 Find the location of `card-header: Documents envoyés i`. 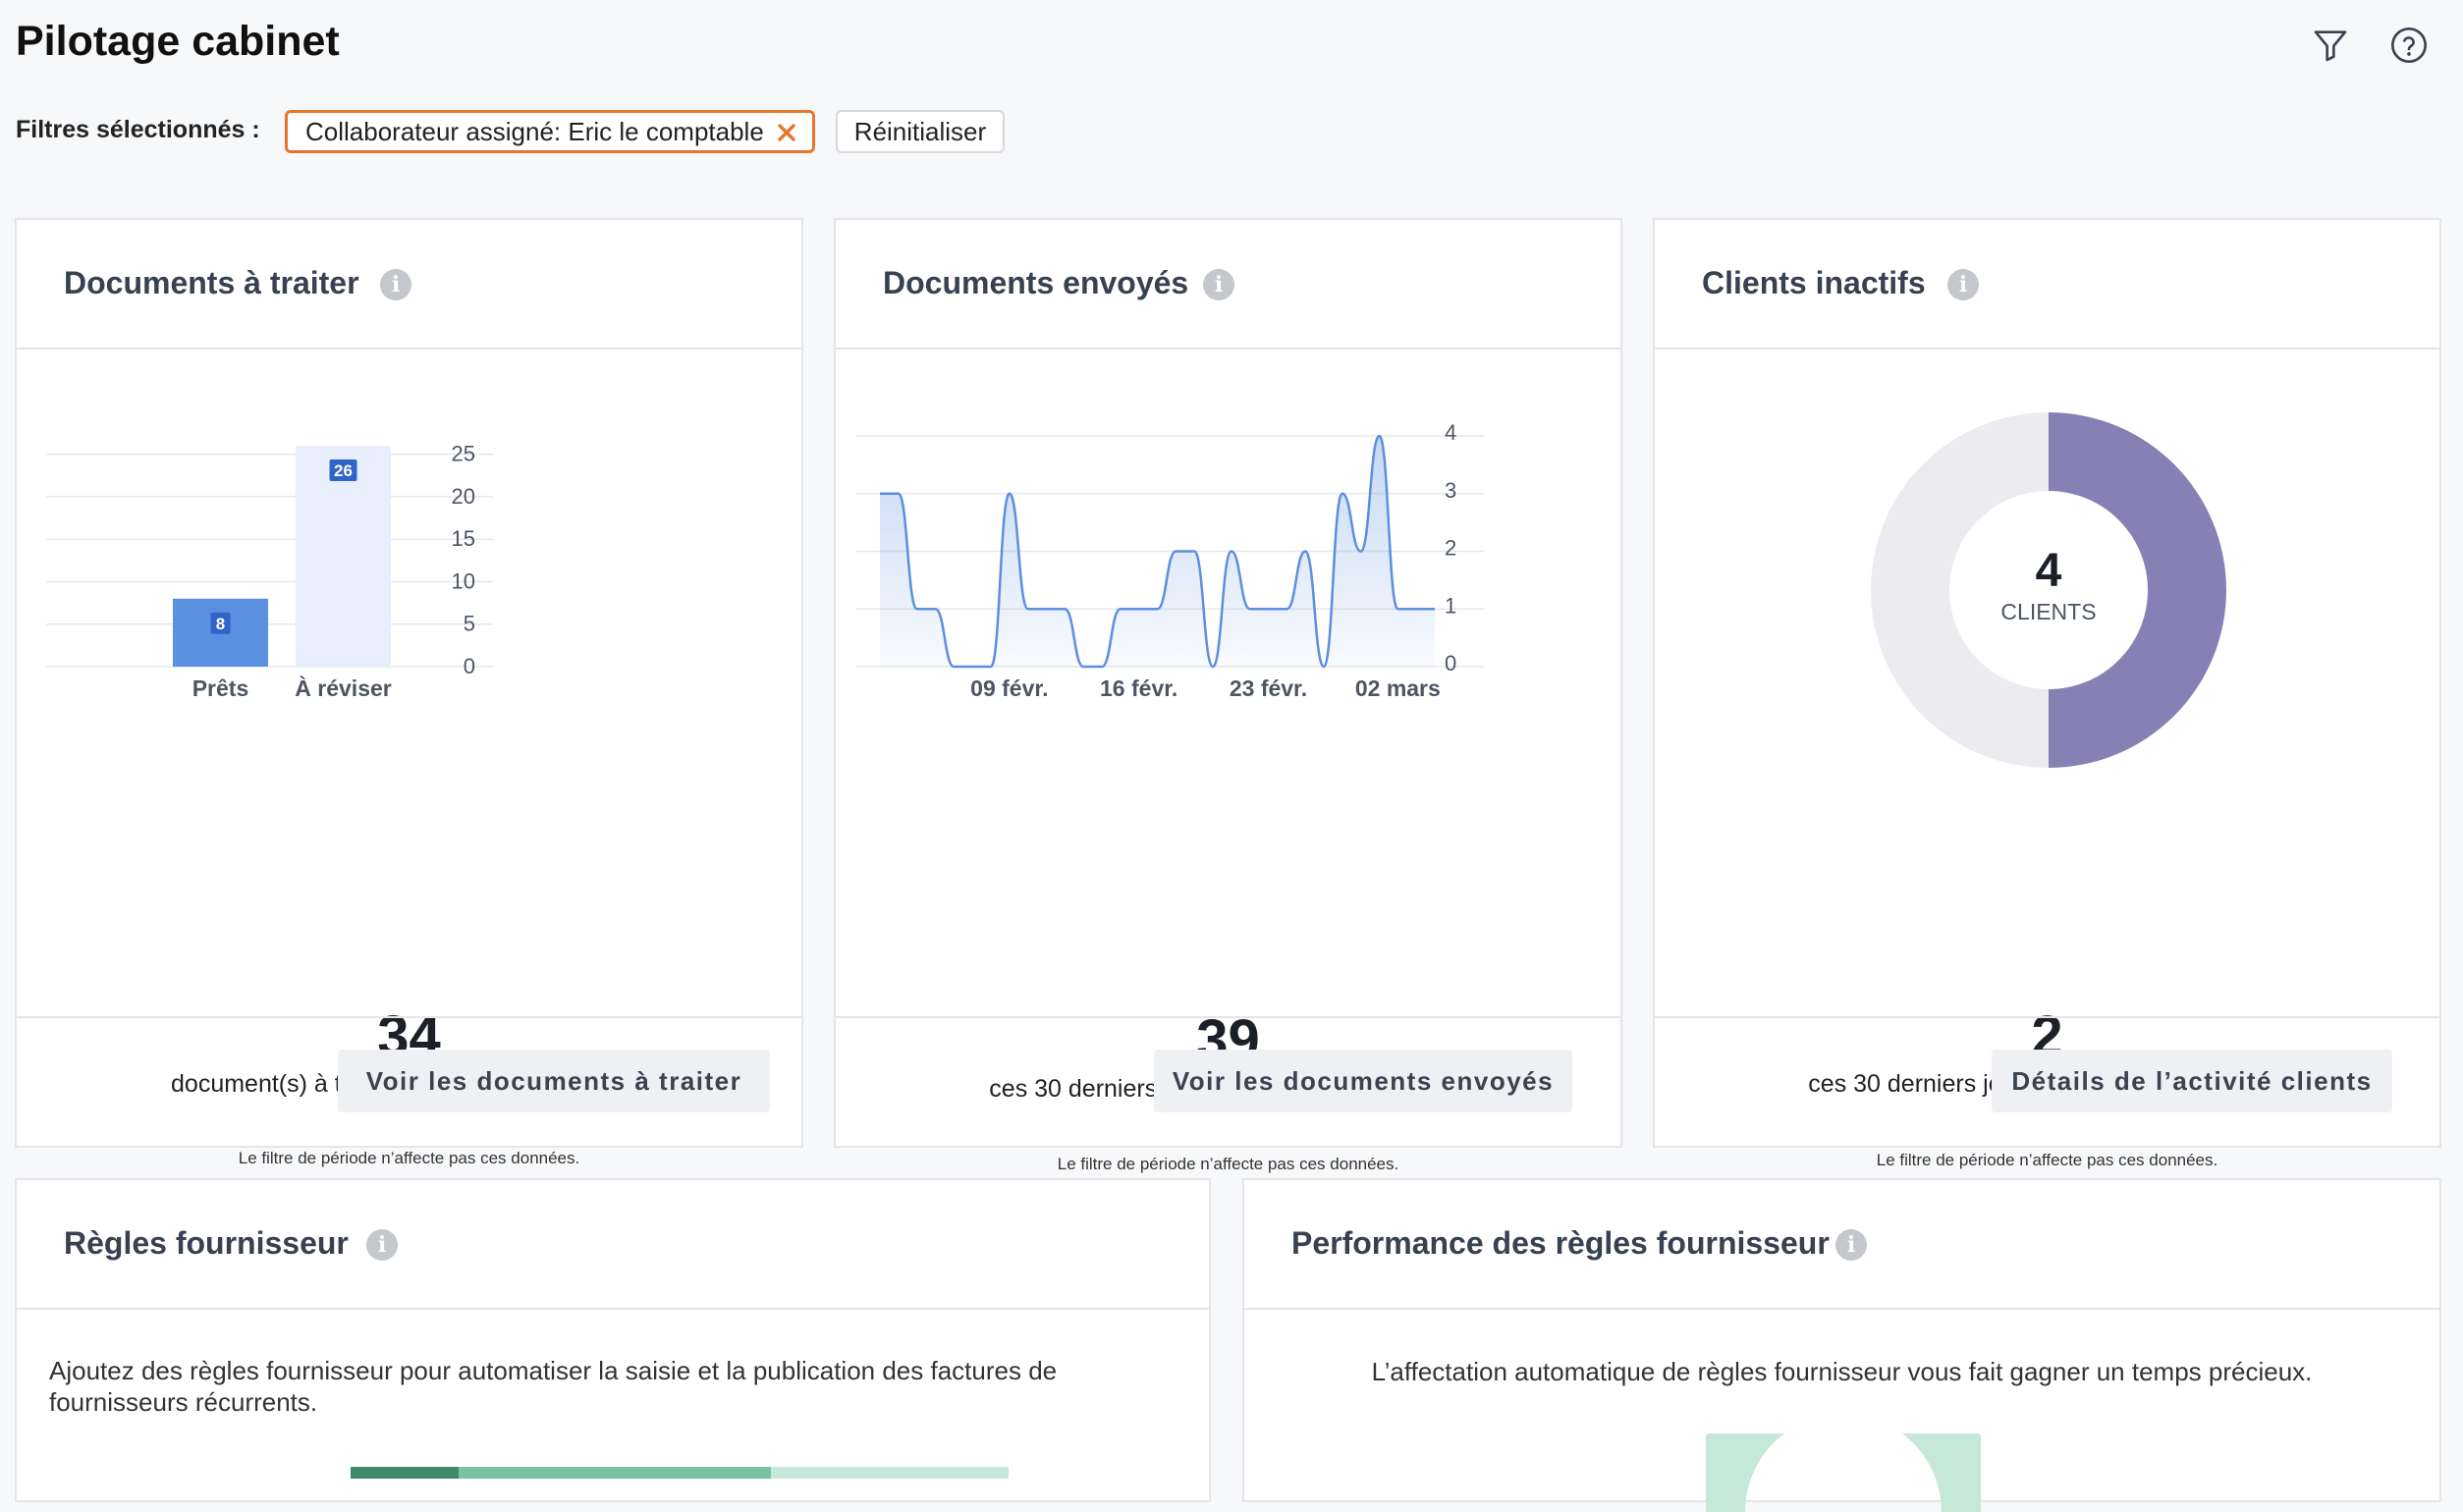

card-header: Documents envoyés i is located at coordinates (1228, 285).